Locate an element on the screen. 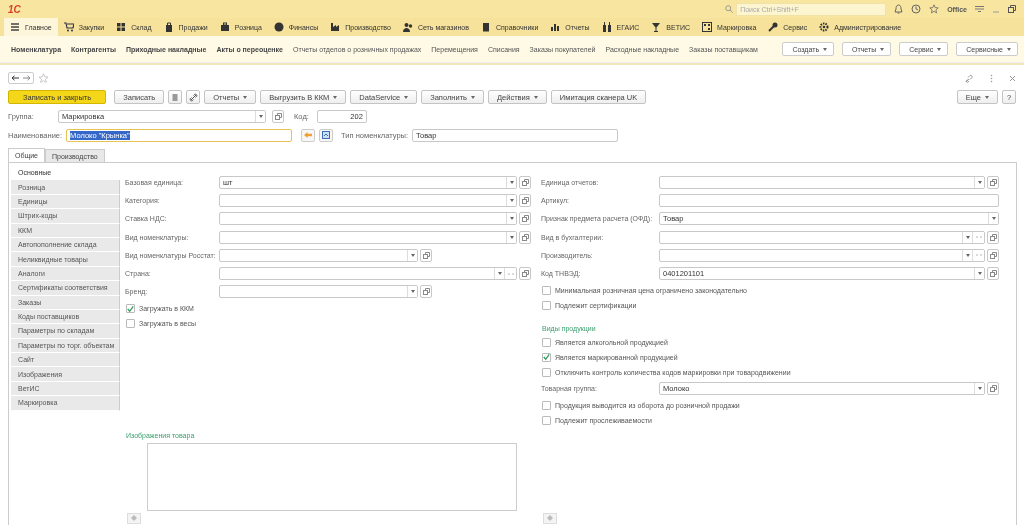 Image resolution: width=1024 pixels, height=525 pixels. attach-button is located at coordinates (193, 97).